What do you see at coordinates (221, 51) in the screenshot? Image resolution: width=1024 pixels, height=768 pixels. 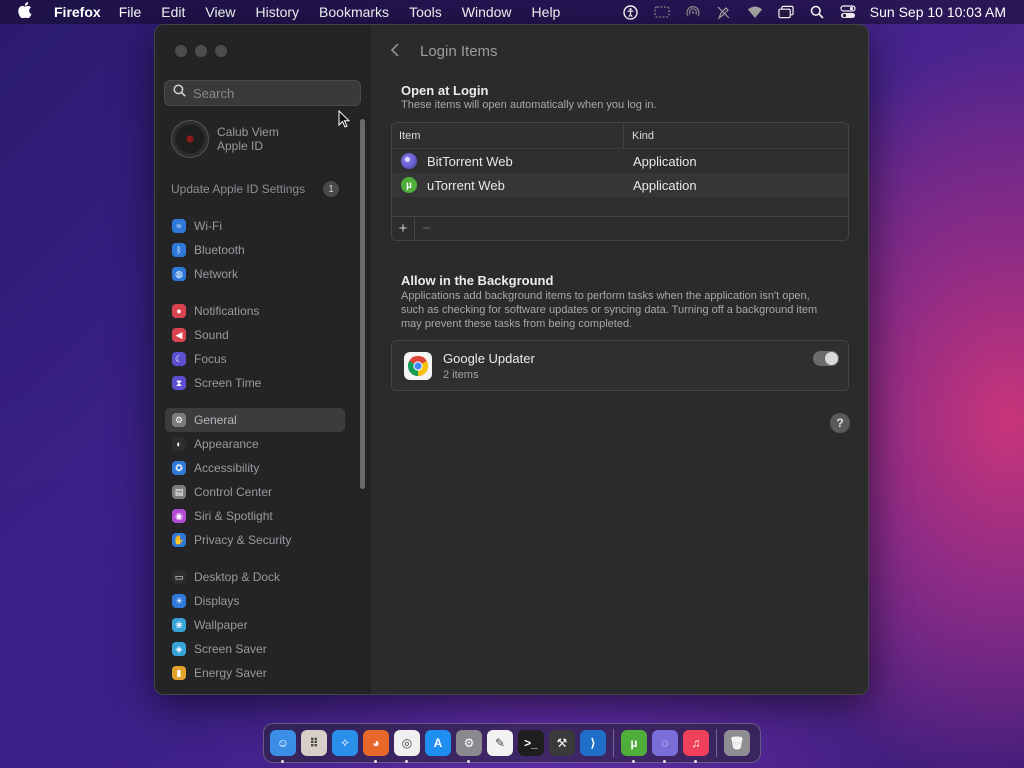 I see `zoom-window-button` at bounding box center [221, 51].